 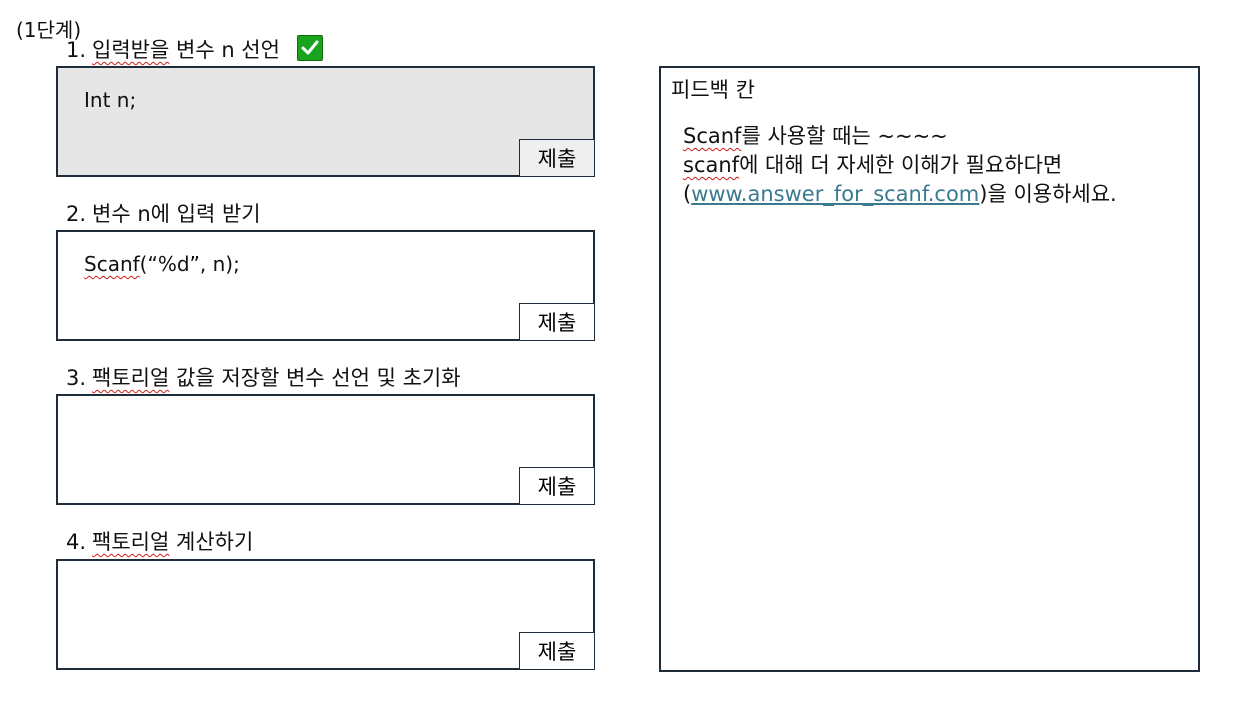 What do you see at coordinates (76, 378) in the screenshot?
I see `question-number: 3.` at bounding box center [76, 378].